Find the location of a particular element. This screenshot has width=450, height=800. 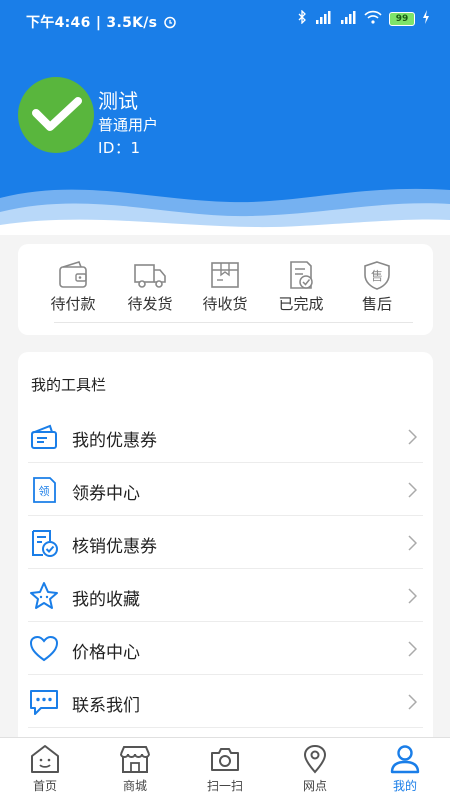

verify-coupon-icon is located at coordinates (45, 543).